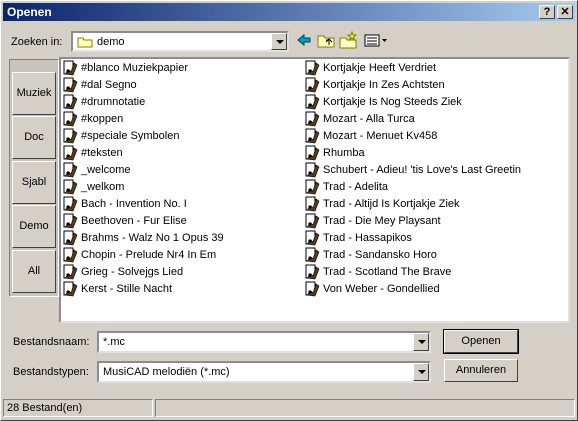 The width and height of the screenshot is (578, 421). Describe the element at coordinates (356, 187) in the screenshot. I see `file-name: Trad - Adelita` at that location.